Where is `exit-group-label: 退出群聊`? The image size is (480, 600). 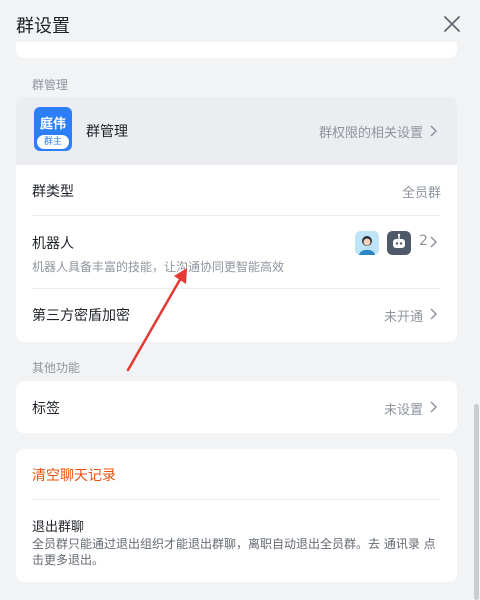 exit-group-label: 退出群聊 is located at coordinates (58, 527).